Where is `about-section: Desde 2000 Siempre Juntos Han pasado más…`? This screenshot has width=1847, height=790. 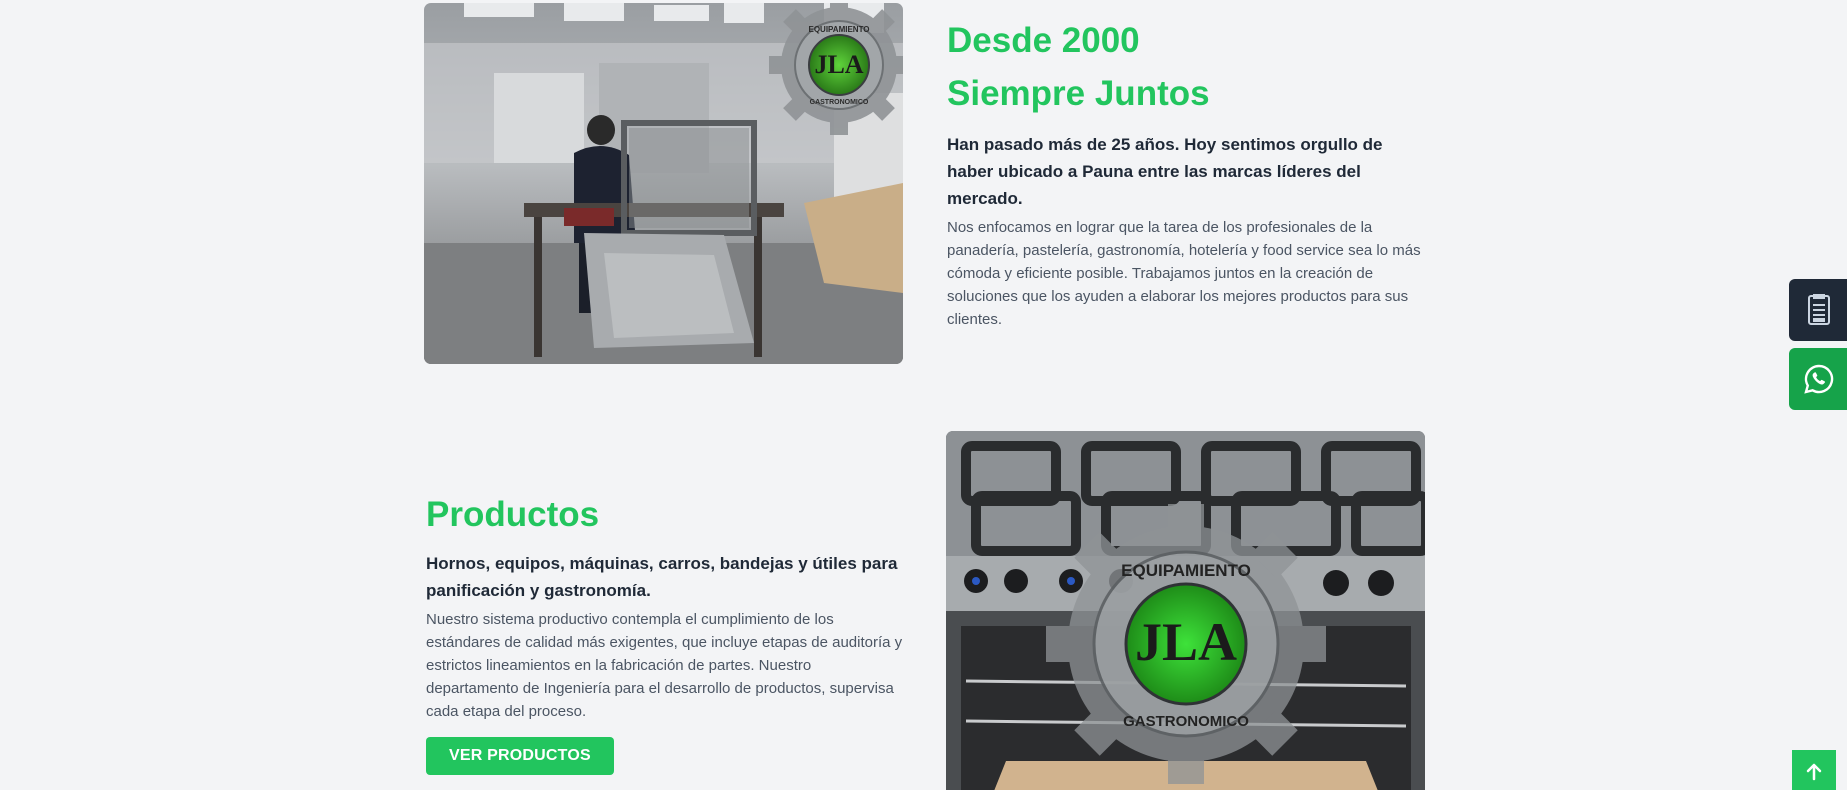
about-section: Desde 2000 Siempre Juntos Han pasado más… is located at coordinates (1187, 172).